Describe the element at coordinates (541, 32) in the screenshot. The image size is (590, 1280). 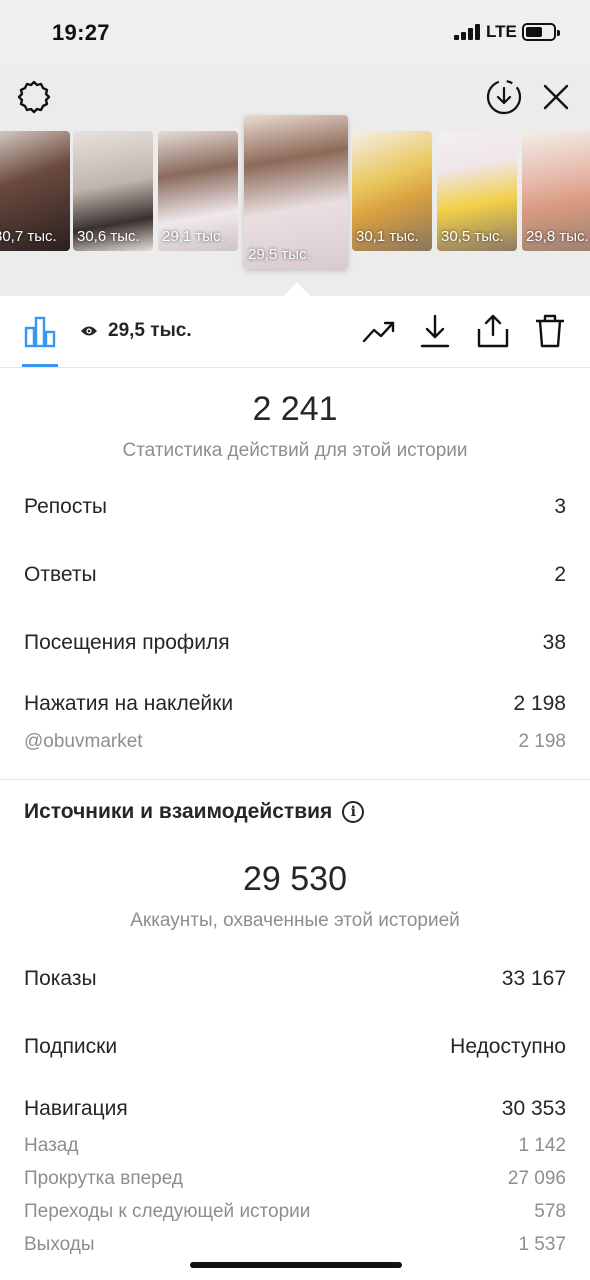
I see `battery-icon` at that location.